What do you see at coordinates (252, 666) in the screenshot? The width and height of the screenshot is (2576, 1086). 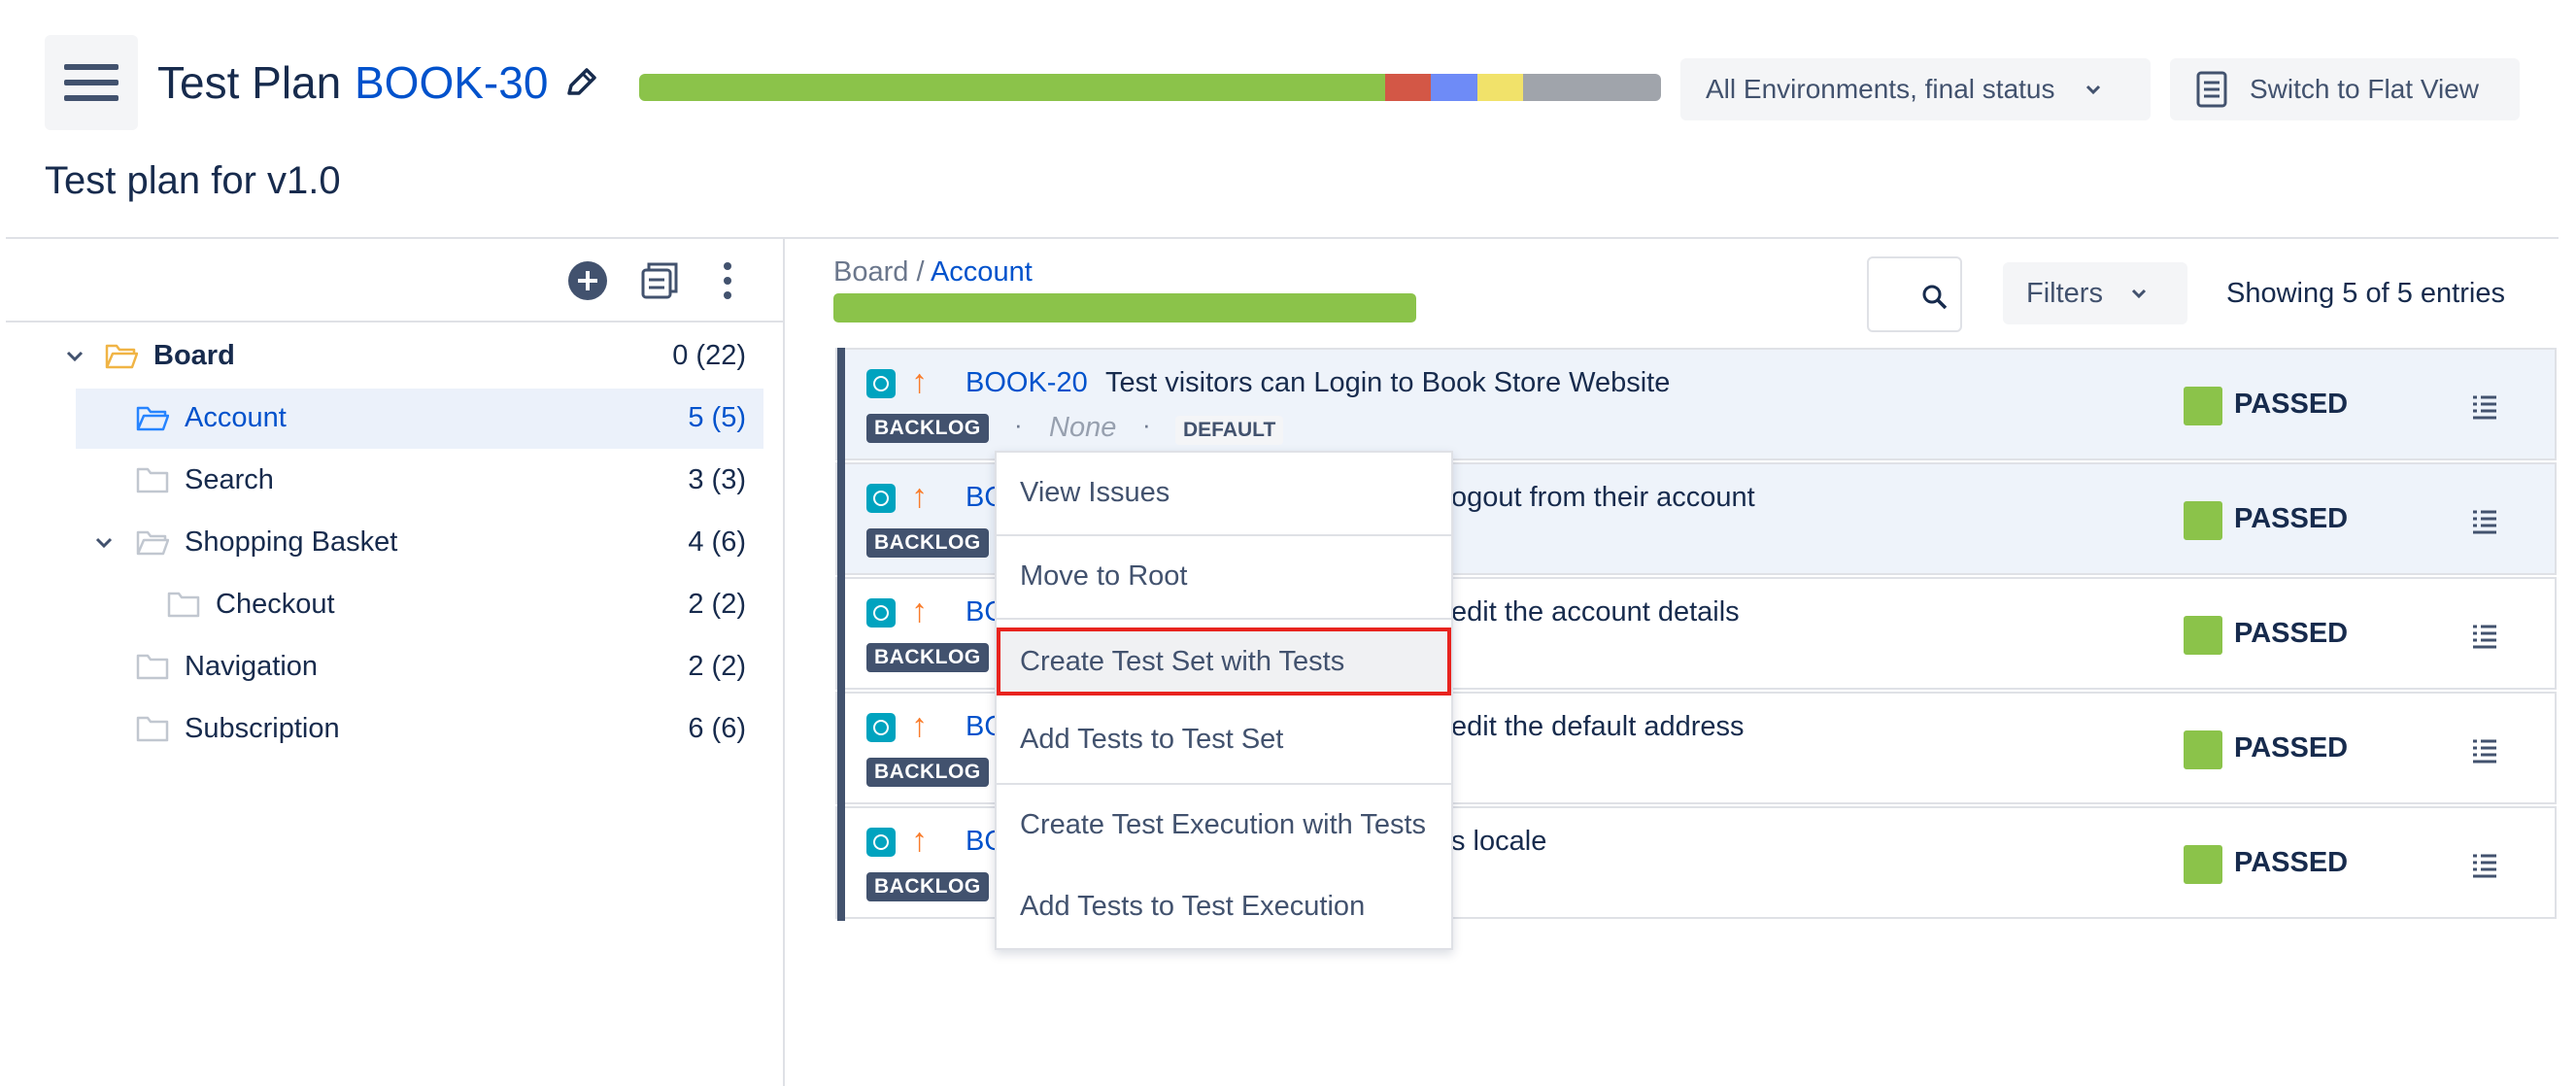 I see `tree-item-label: Navigation` at bounding box center [252, 666].